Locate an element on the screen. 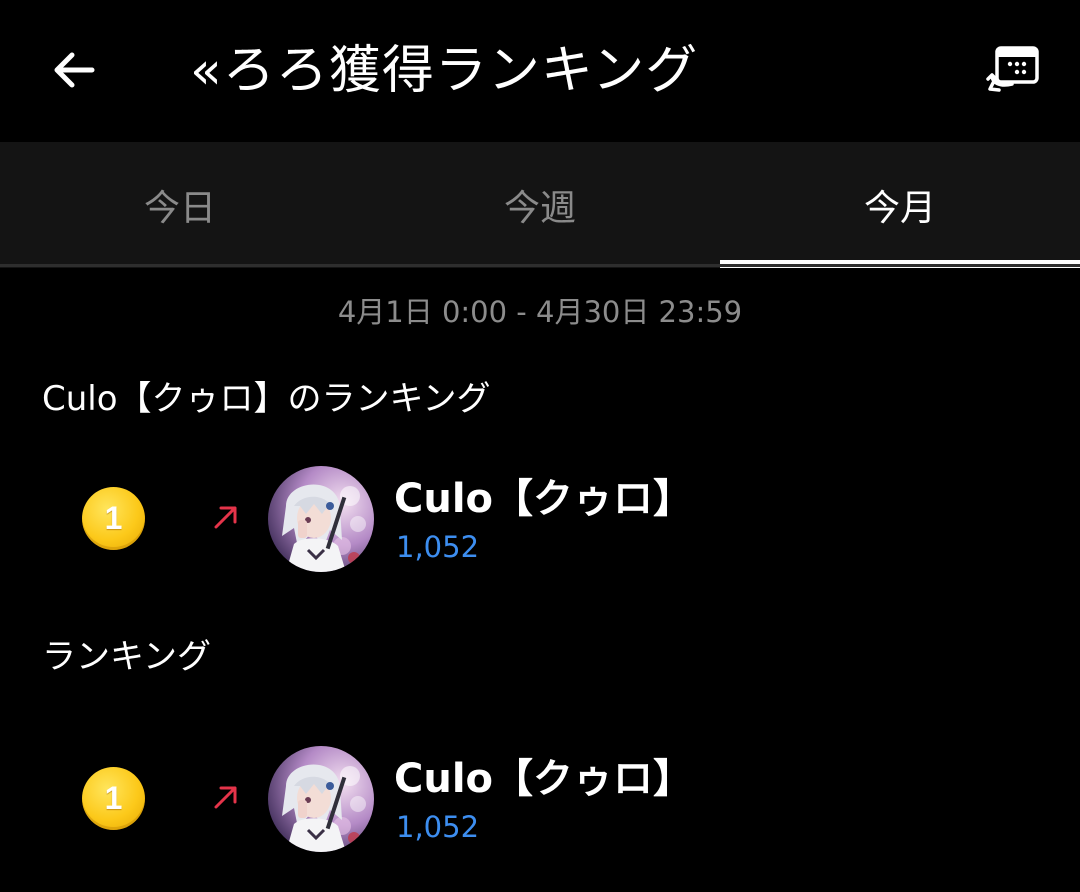  ranking-heading: ランキング is located at coordinates (126, 657).